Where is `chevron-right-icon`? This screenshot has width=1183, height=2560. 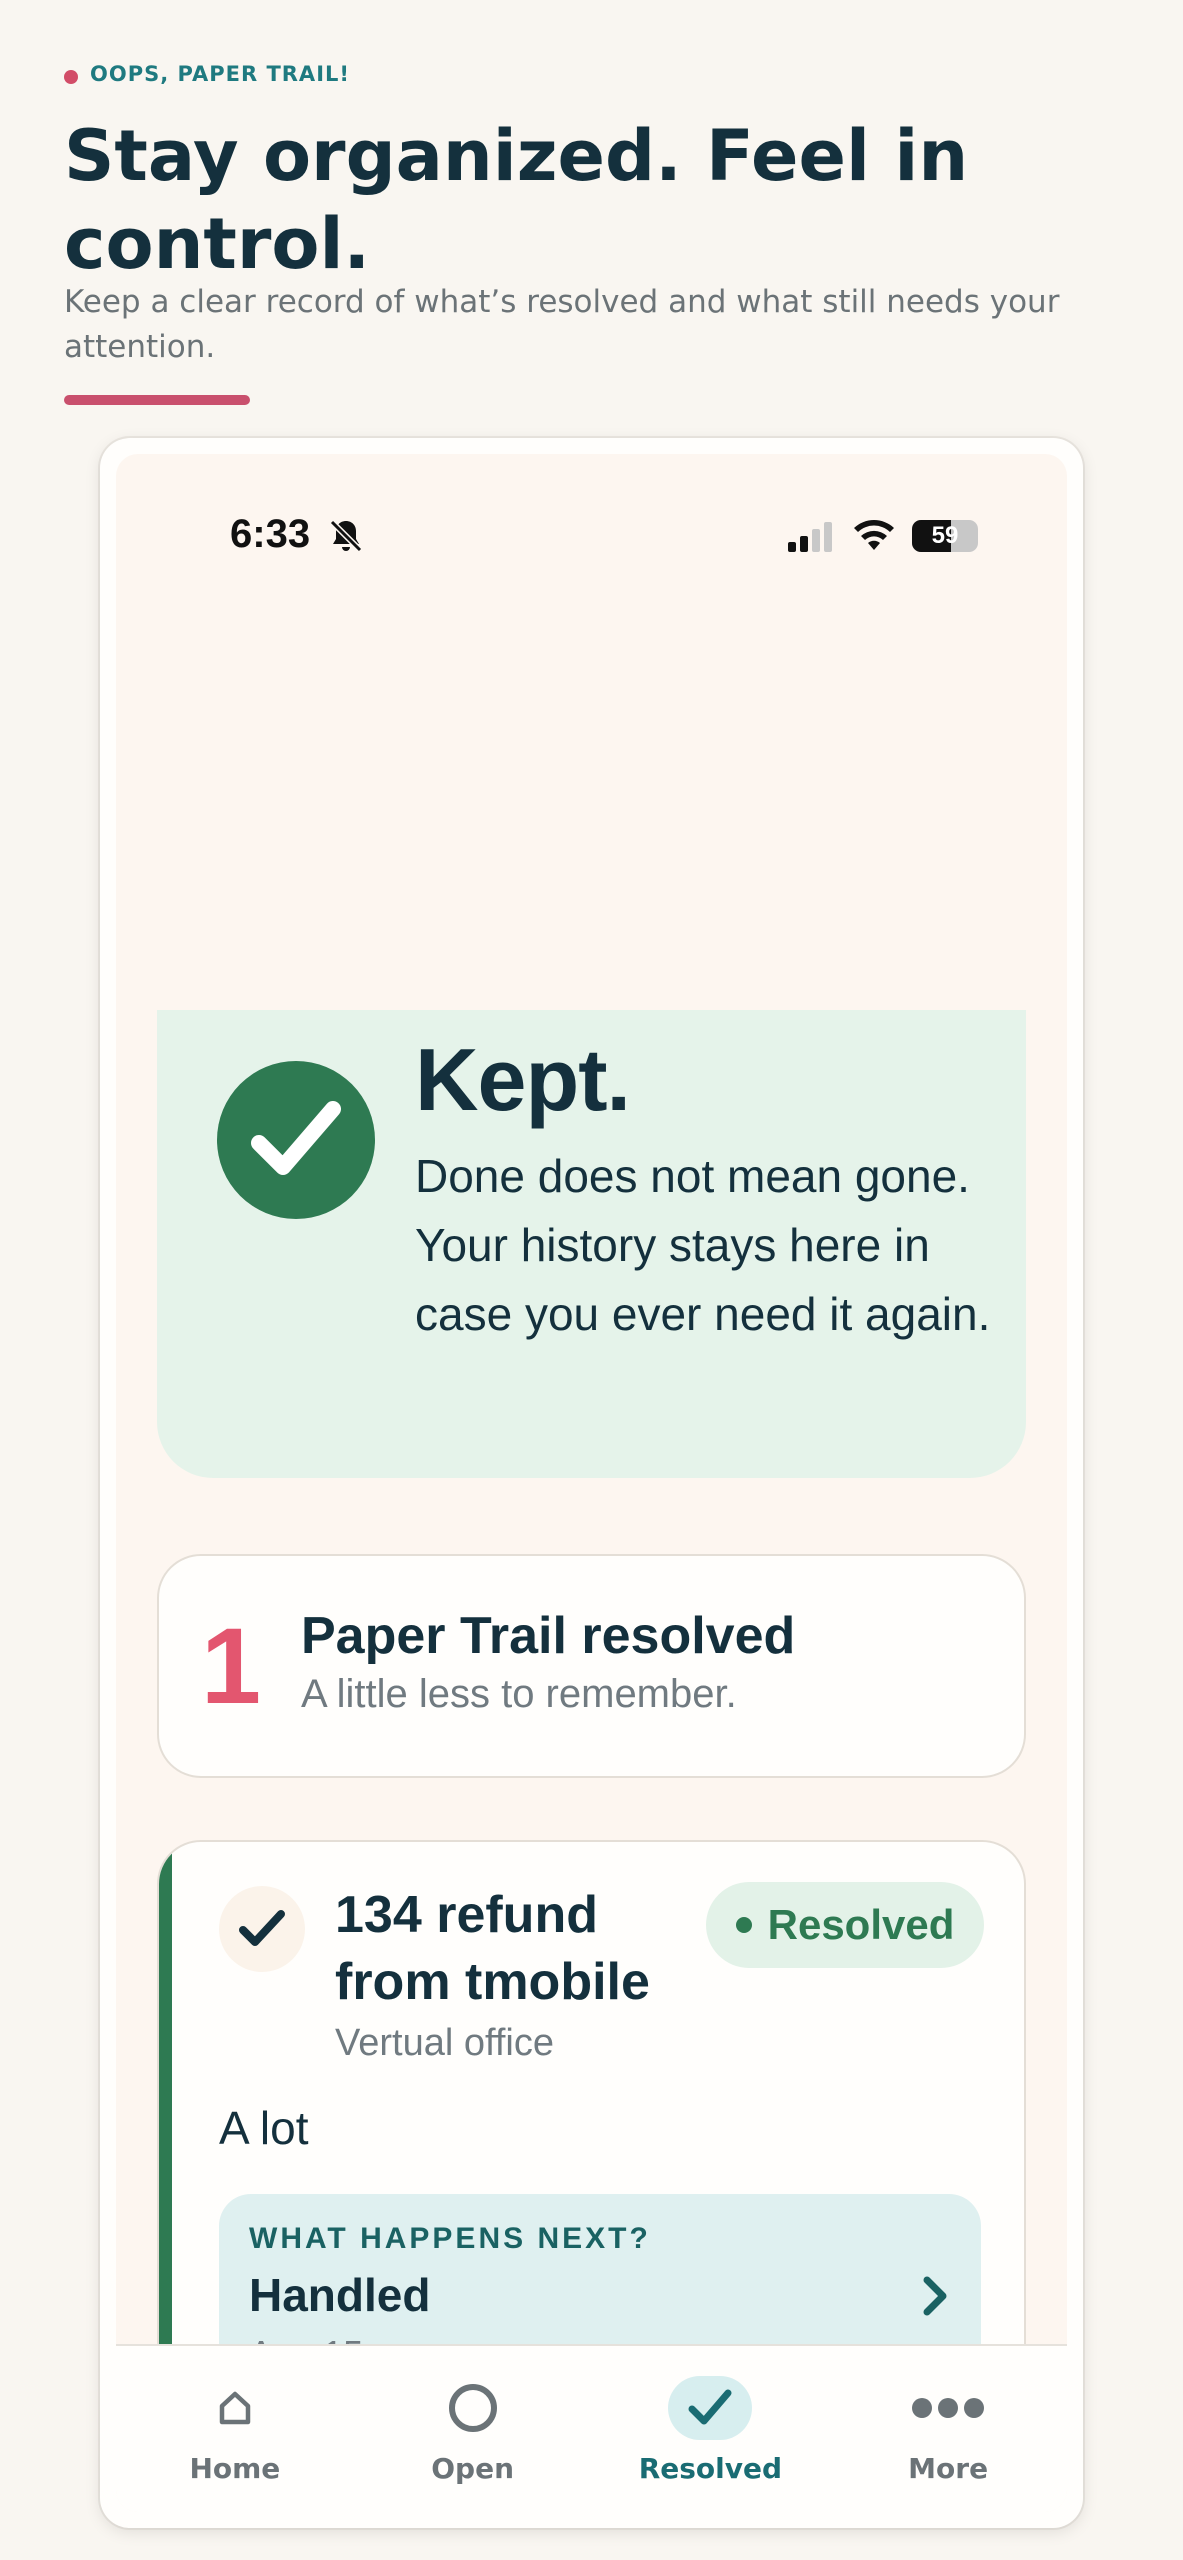 chevron-right-icon is located at coordinates (936, 2296).